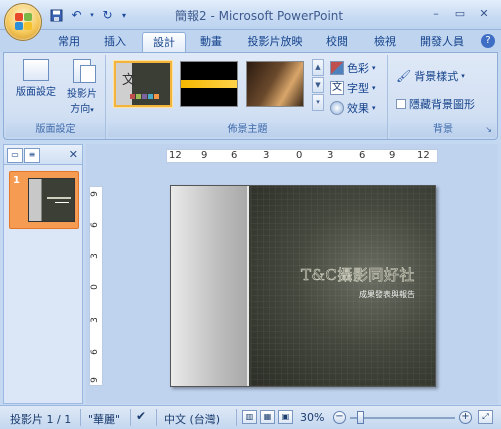 This screenshot has width=501, height=429. What do you see at coordinates (141, 416) in the screenshot?
I see `spell-check-icon: ✔` at bounding box center [141, 416].